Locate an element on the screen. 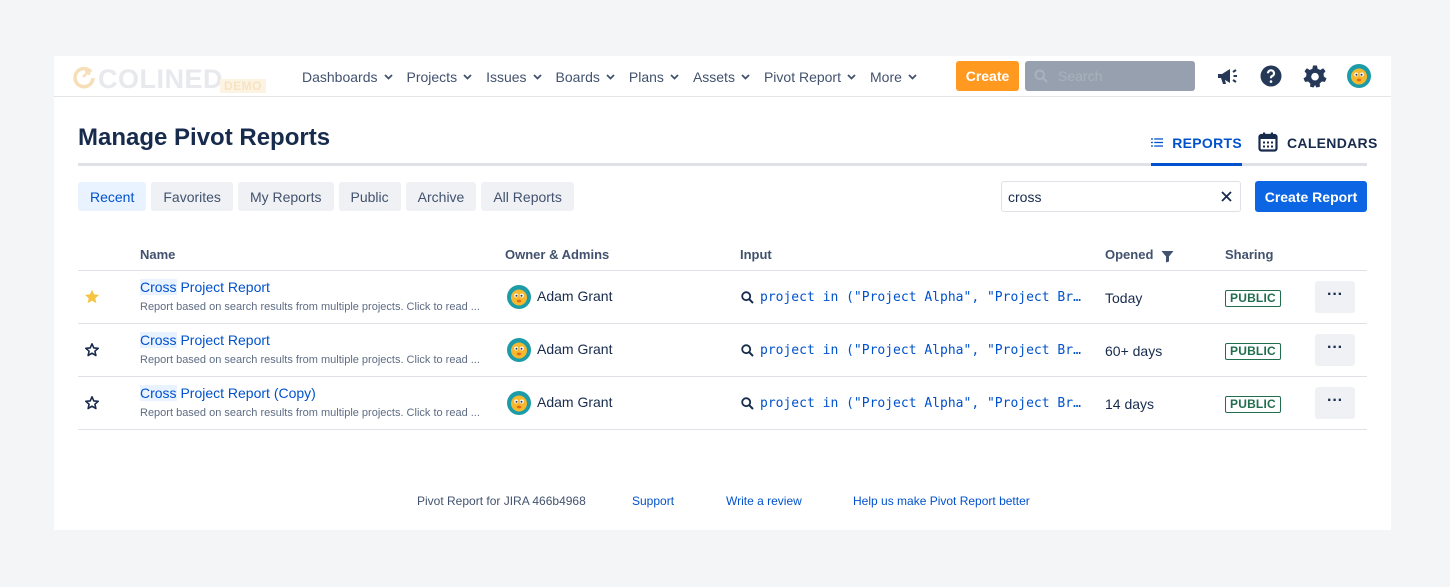  nav-projects-label: Projects is located at coordinates (432, 76).